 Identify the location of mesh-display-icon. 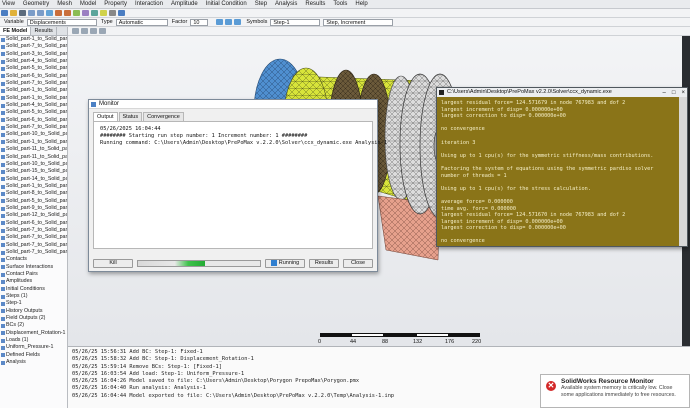
(94, 13).